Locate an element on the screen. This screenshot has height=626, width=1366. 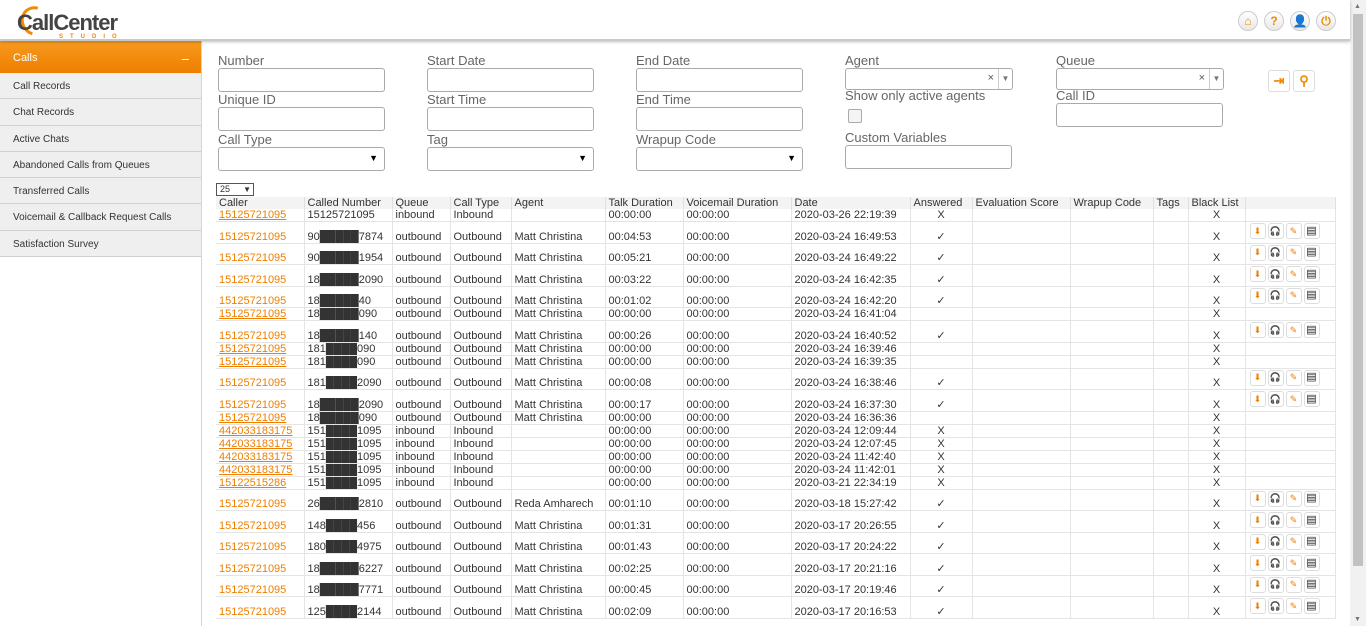
sidebar-item-transferred-calls: Transferred Calls is located at coordinates (100, 191).